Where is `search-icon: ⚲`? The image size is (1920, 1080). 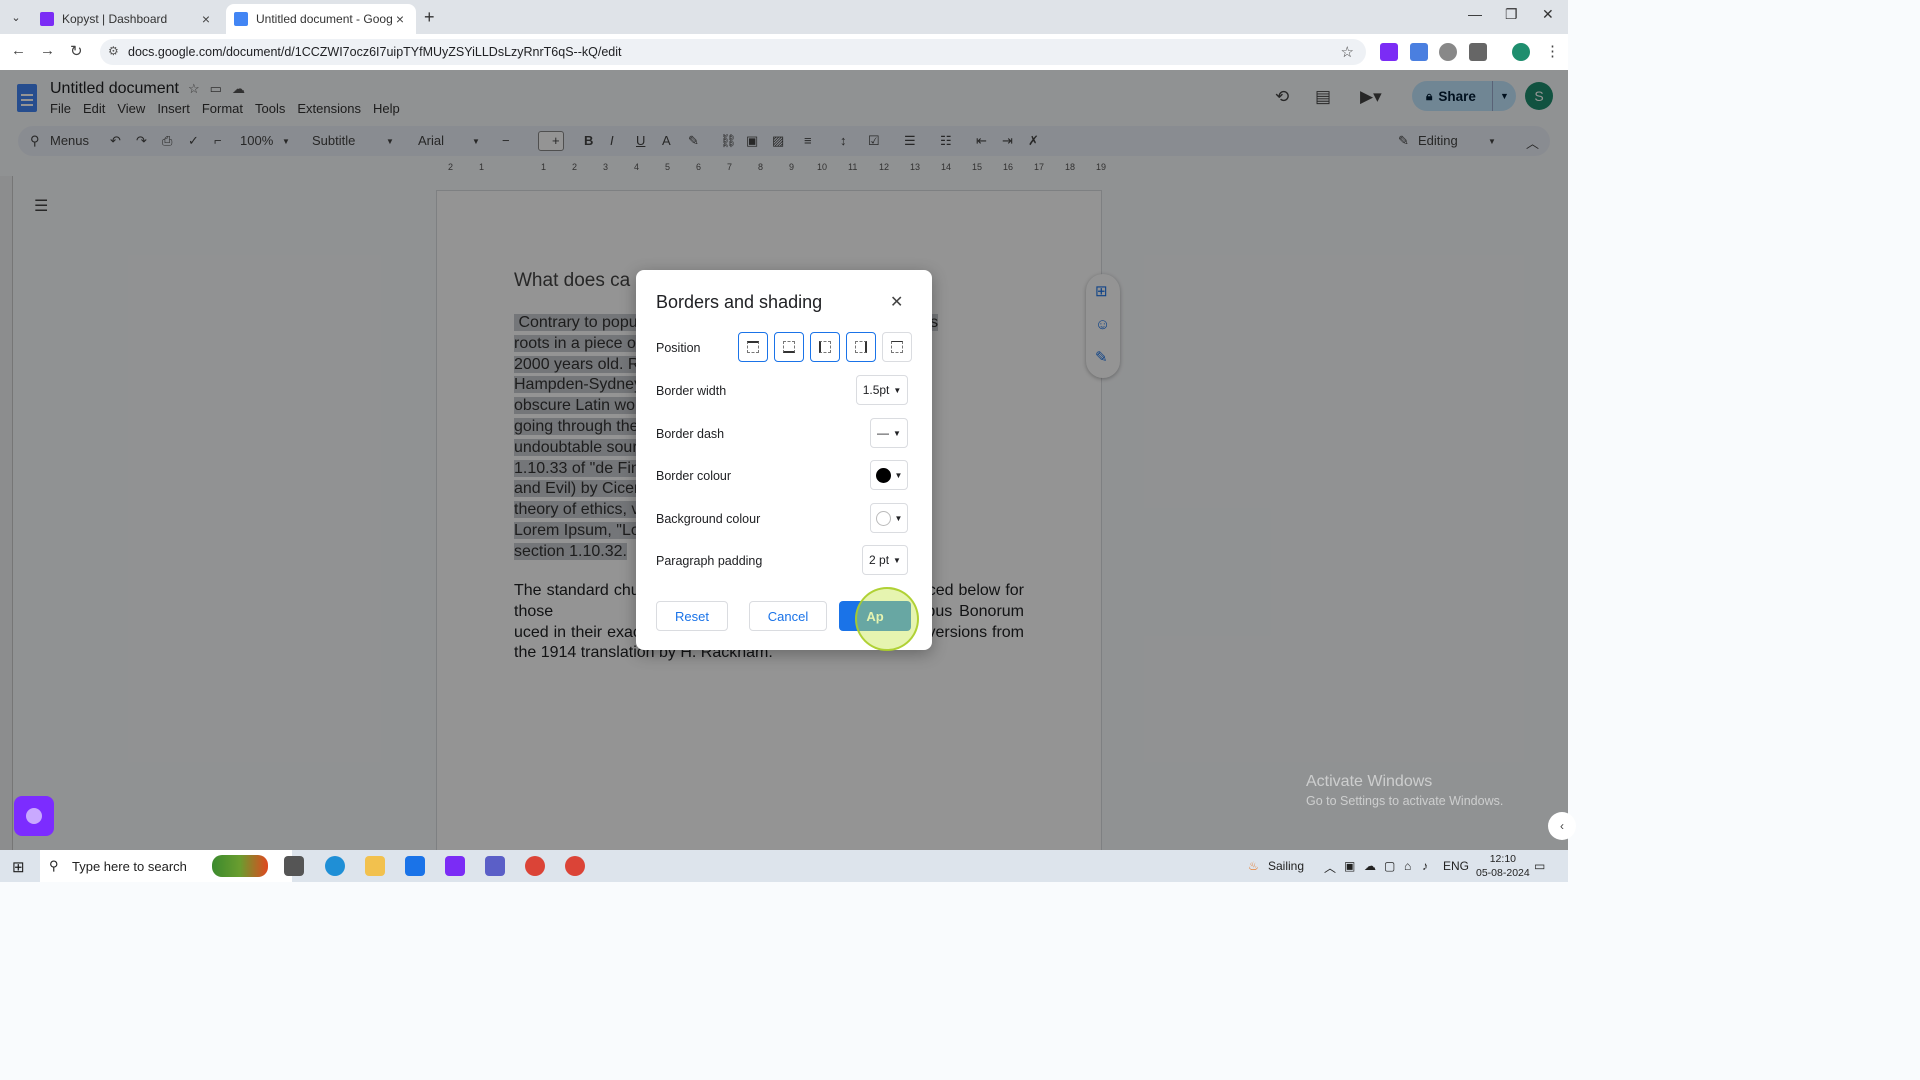 search-icon: ⚲ is located at coordinates (54, 865).